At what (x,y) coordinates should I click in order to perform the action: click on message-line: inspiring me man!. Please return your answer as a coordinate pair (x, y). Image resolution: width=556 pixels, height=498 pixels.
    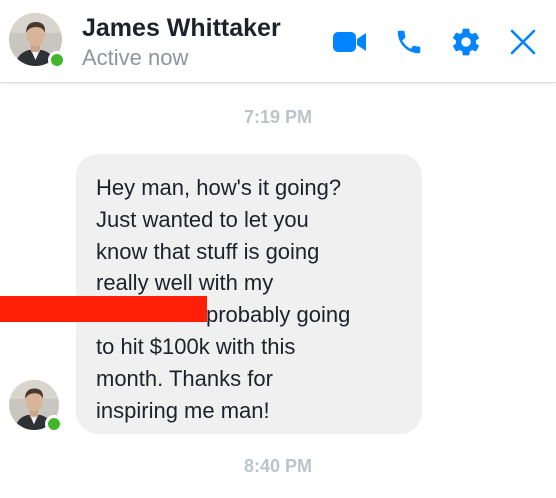
    Looking at the image, I should click on (183, 410).